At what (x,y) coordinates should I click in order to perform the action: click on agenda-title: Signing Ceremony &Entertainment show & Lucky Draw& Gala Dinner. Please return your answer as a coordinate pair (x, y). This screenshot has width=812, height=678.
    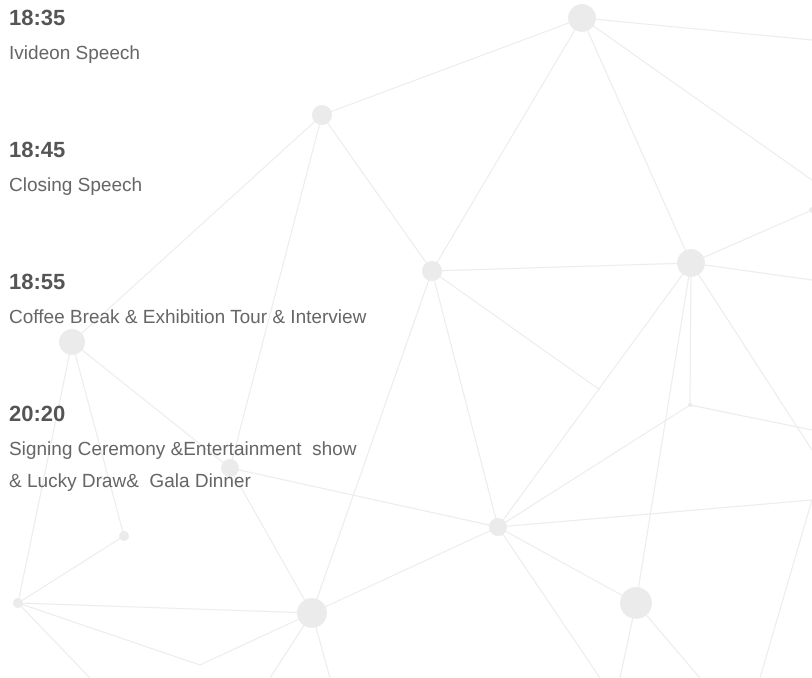
    Looking at the image, I should click on (182, 466).